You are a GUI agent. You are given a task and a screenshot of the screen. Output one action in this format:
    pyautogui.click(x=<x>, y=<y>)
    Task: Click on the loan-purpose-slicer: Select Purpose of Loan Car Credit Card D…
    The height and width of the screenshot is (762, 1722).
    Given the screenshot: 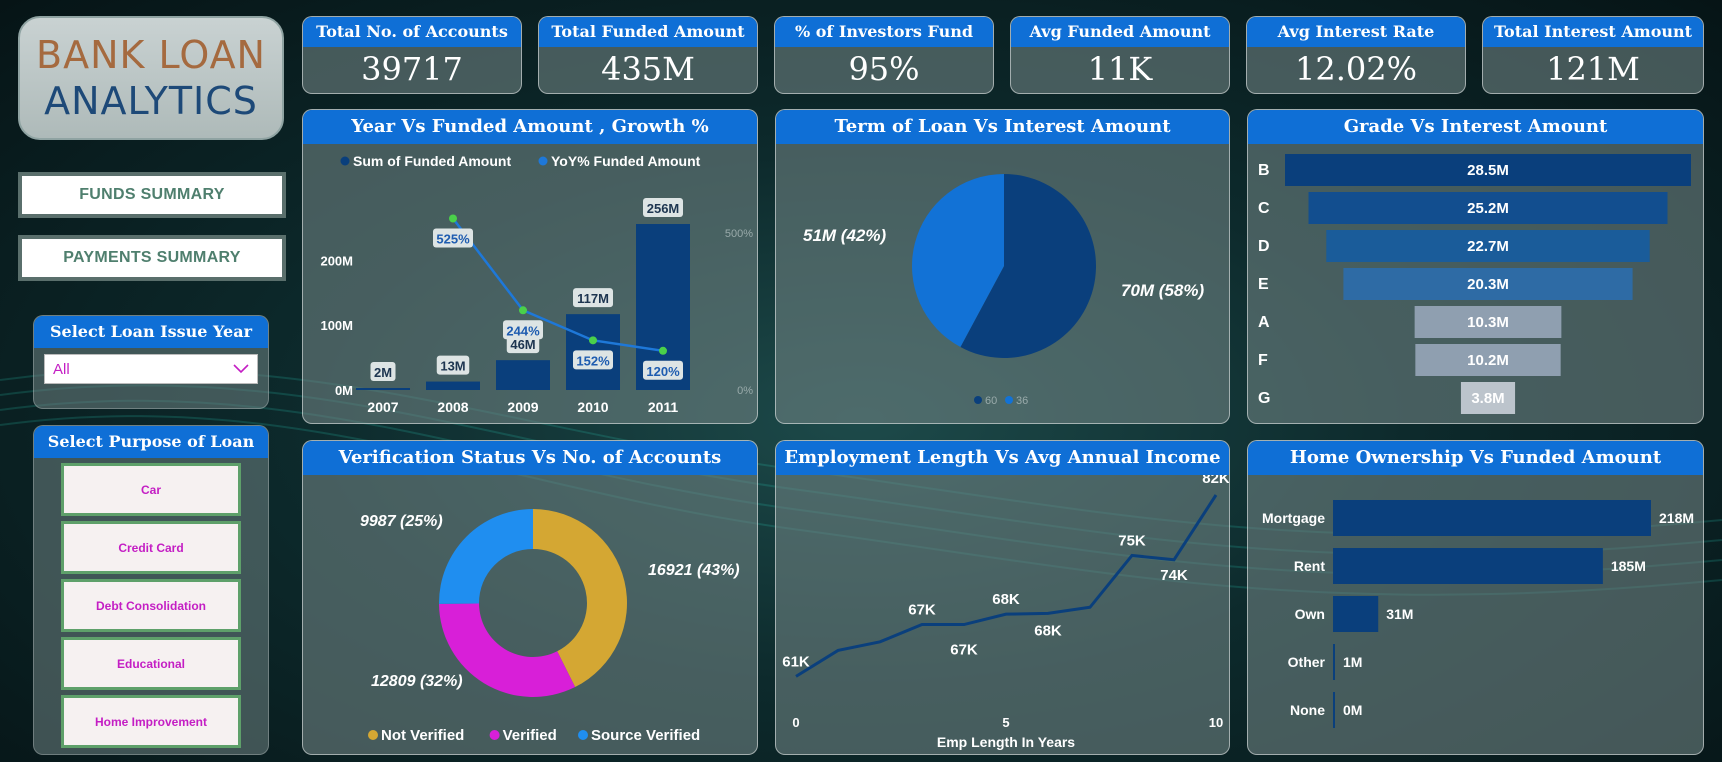 What is the action you would take?
    pyautogui.click(x=151, y=590)
    